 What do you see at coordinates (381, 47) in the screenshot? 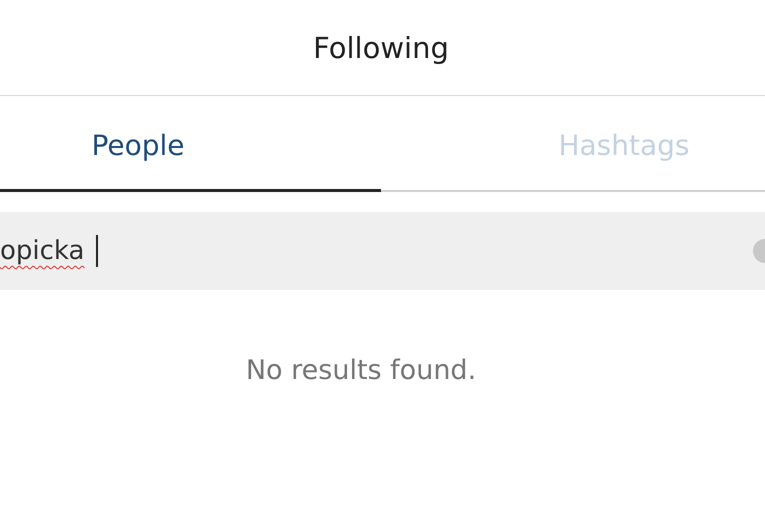
I see `page-title: Following` at bounding box center [381, 47].